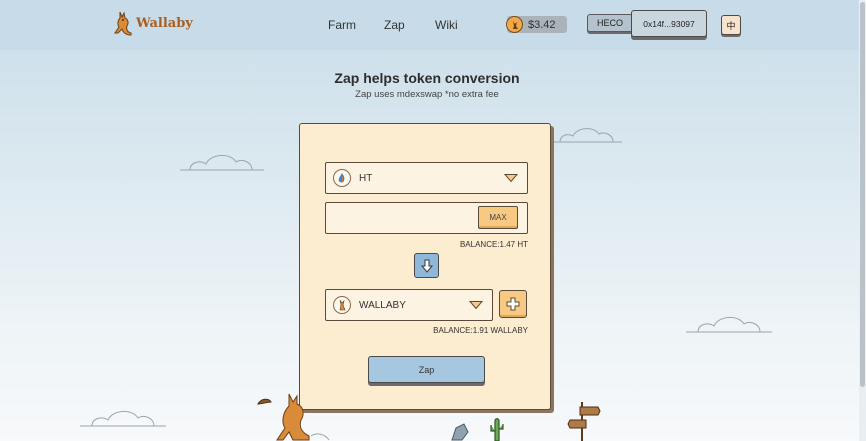 Image resolution: width=866 pixels, height=441 pixels. What do you see at coordinates (409, 305) in the screenshot?
I see `to-token-select: WALLABY` at bounding box center [409, 305].